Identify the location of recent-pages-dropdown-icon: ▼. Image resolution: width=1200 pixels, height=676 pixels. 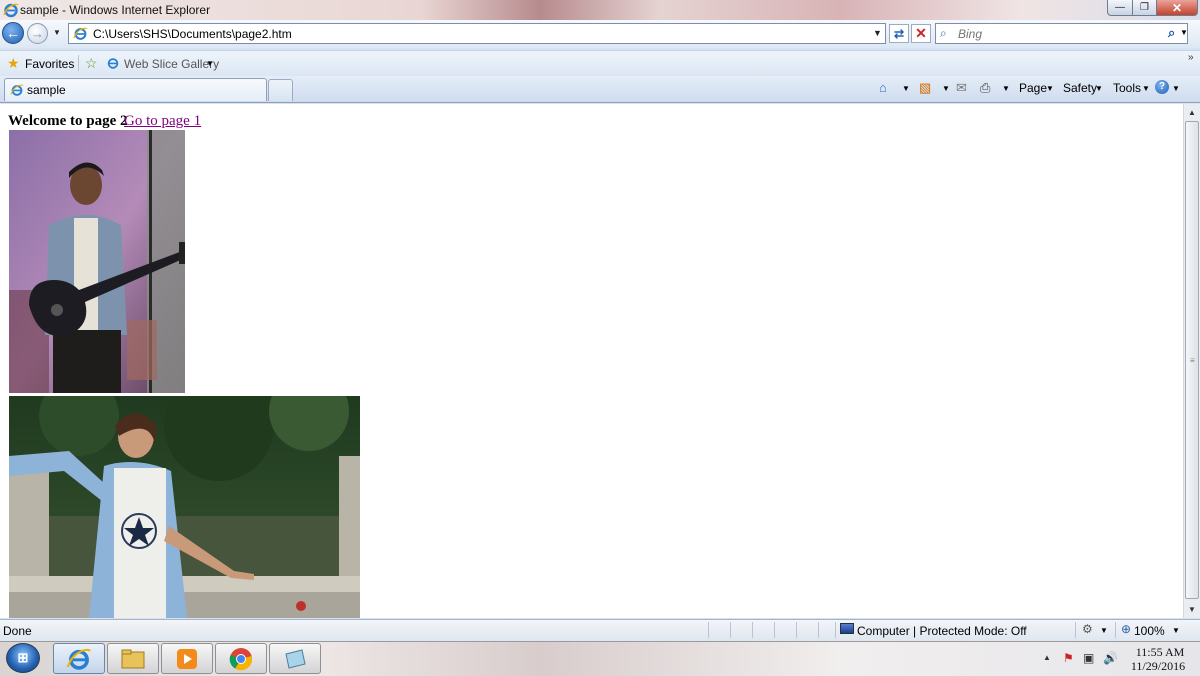
(57, 32).